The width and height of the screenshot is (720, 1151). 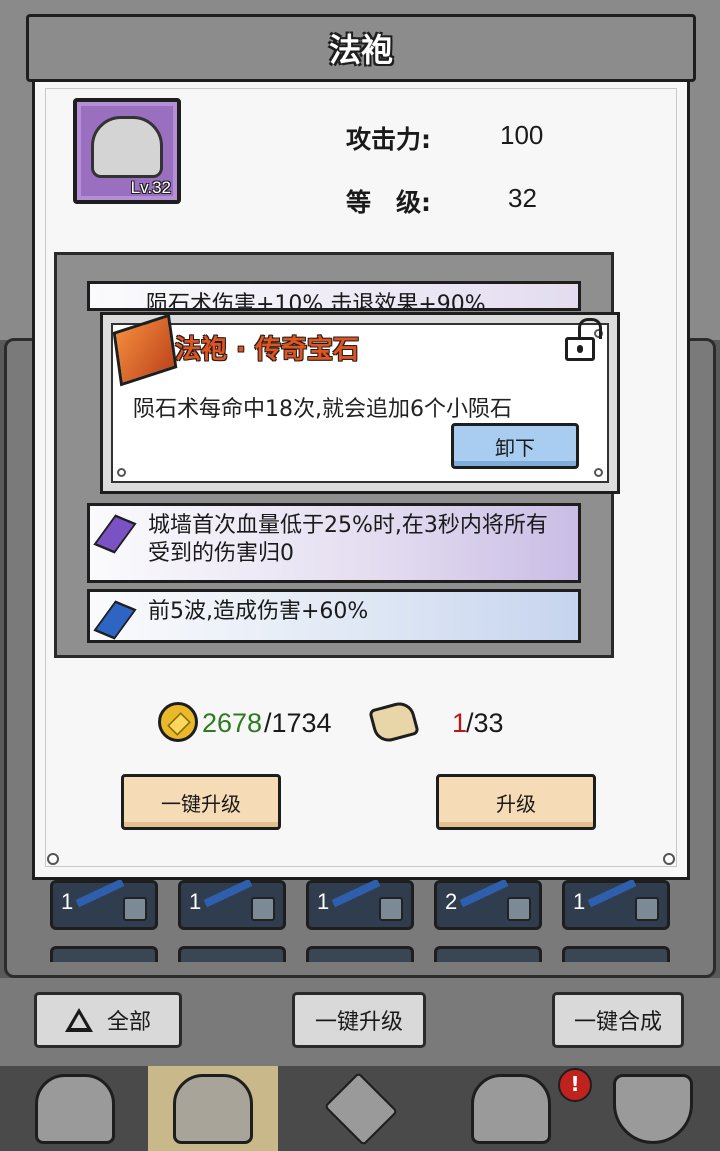 I want to click on level-value: 32, so click(x=522, y=198).